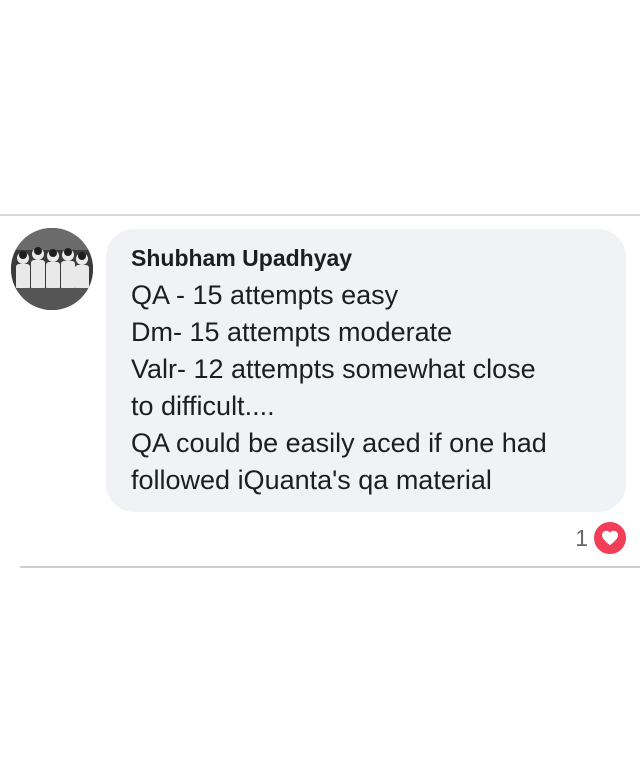 The width and height of the screenshot is (640, 768). Describe the element at coordinates (366, 258) in the screenshot. I see `comment-author: Shubham Upadhyay` at that location.